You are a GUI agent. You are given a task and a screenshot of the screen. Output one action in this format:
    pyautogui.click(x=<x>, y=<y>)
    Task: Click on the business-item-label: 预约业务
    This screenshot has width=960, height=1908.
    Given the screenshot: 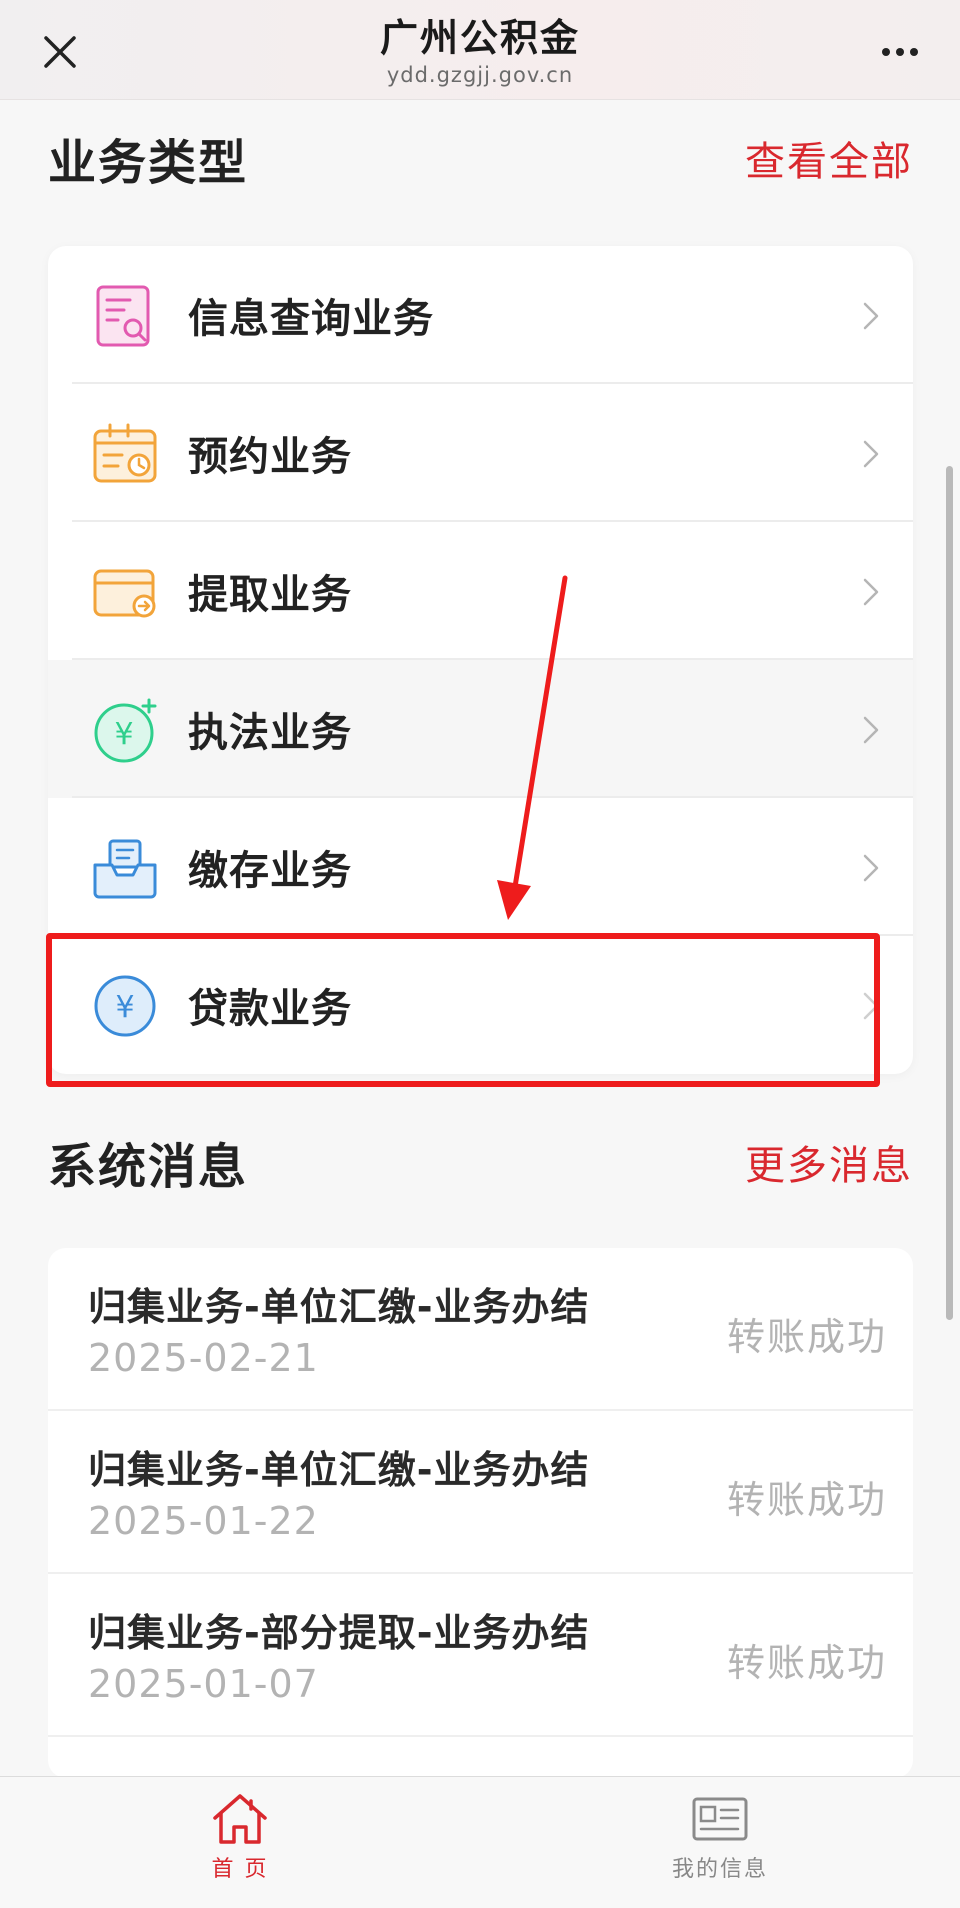 What is the action you would take?
    pyautogui.click(x=270, y=457)
    